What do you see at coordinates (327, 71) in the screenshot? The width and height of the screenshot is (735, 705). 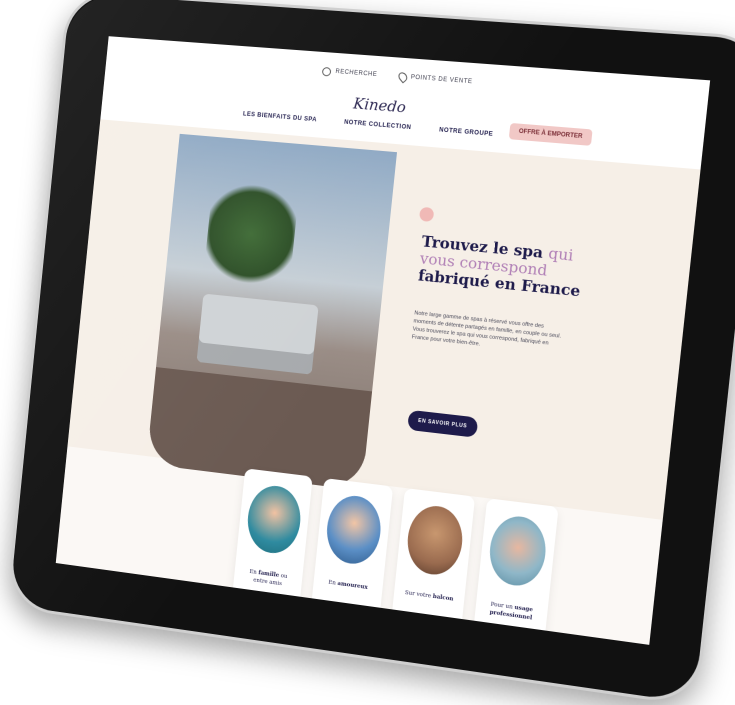 I see `search-icon` at bounding box center [327, 71].